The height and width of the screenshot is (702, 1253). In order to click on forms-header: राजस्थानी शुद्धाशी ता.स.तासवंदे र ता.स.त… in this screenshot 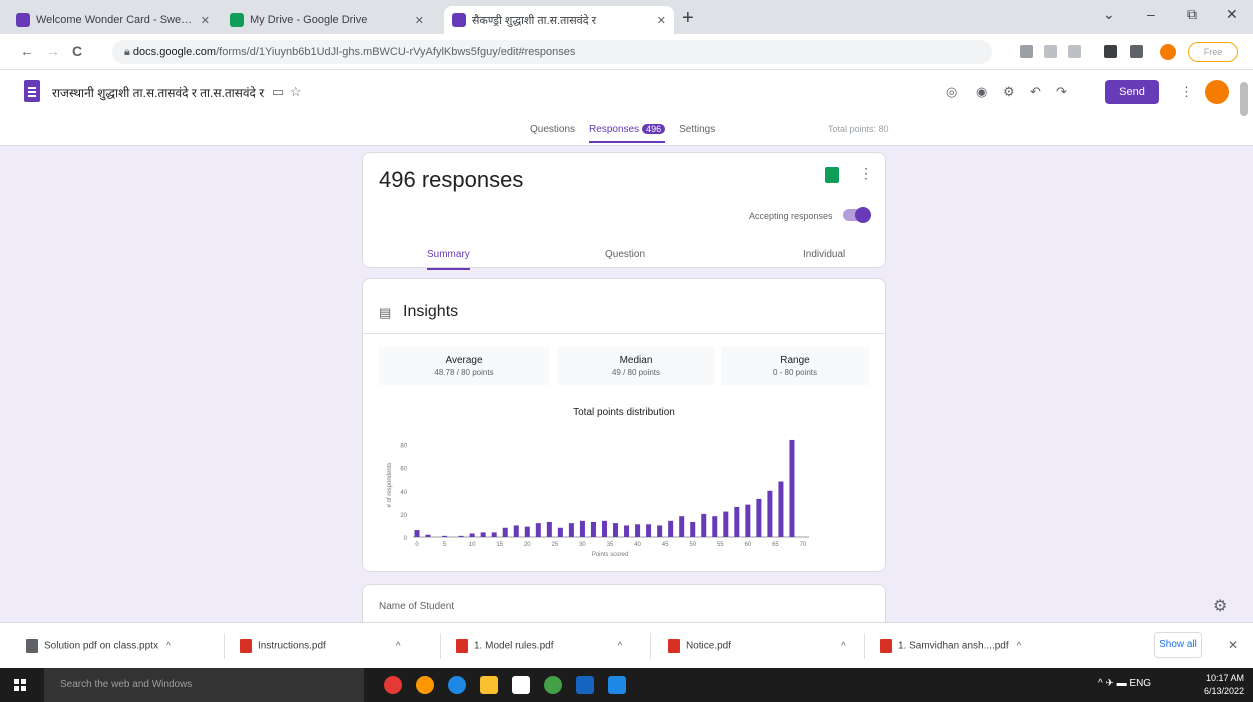, I will do `click(626, 108)`.